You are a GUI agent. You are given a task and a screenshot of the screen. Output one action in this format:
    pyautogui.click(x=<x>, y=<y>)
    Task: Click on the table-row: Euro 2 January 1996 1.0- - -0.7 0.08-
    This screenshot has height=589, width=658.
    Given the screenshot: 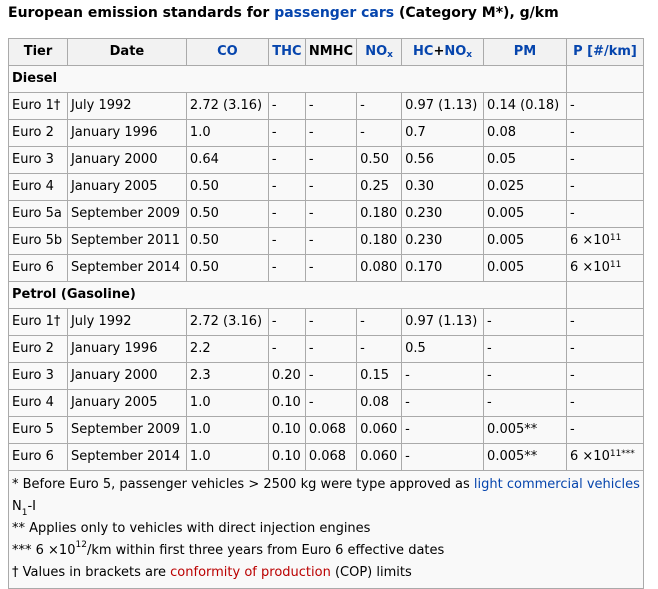 What is the action you would take?
    pyautogui.click(x=326, y=133)
    